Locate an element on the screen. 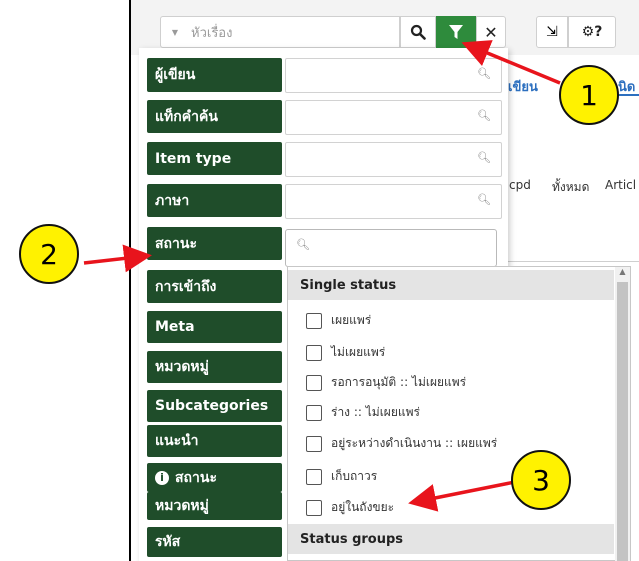 This screenshot has width=639, height=561. filter-label-language: ภาษา is located at coordinates (214, 200).